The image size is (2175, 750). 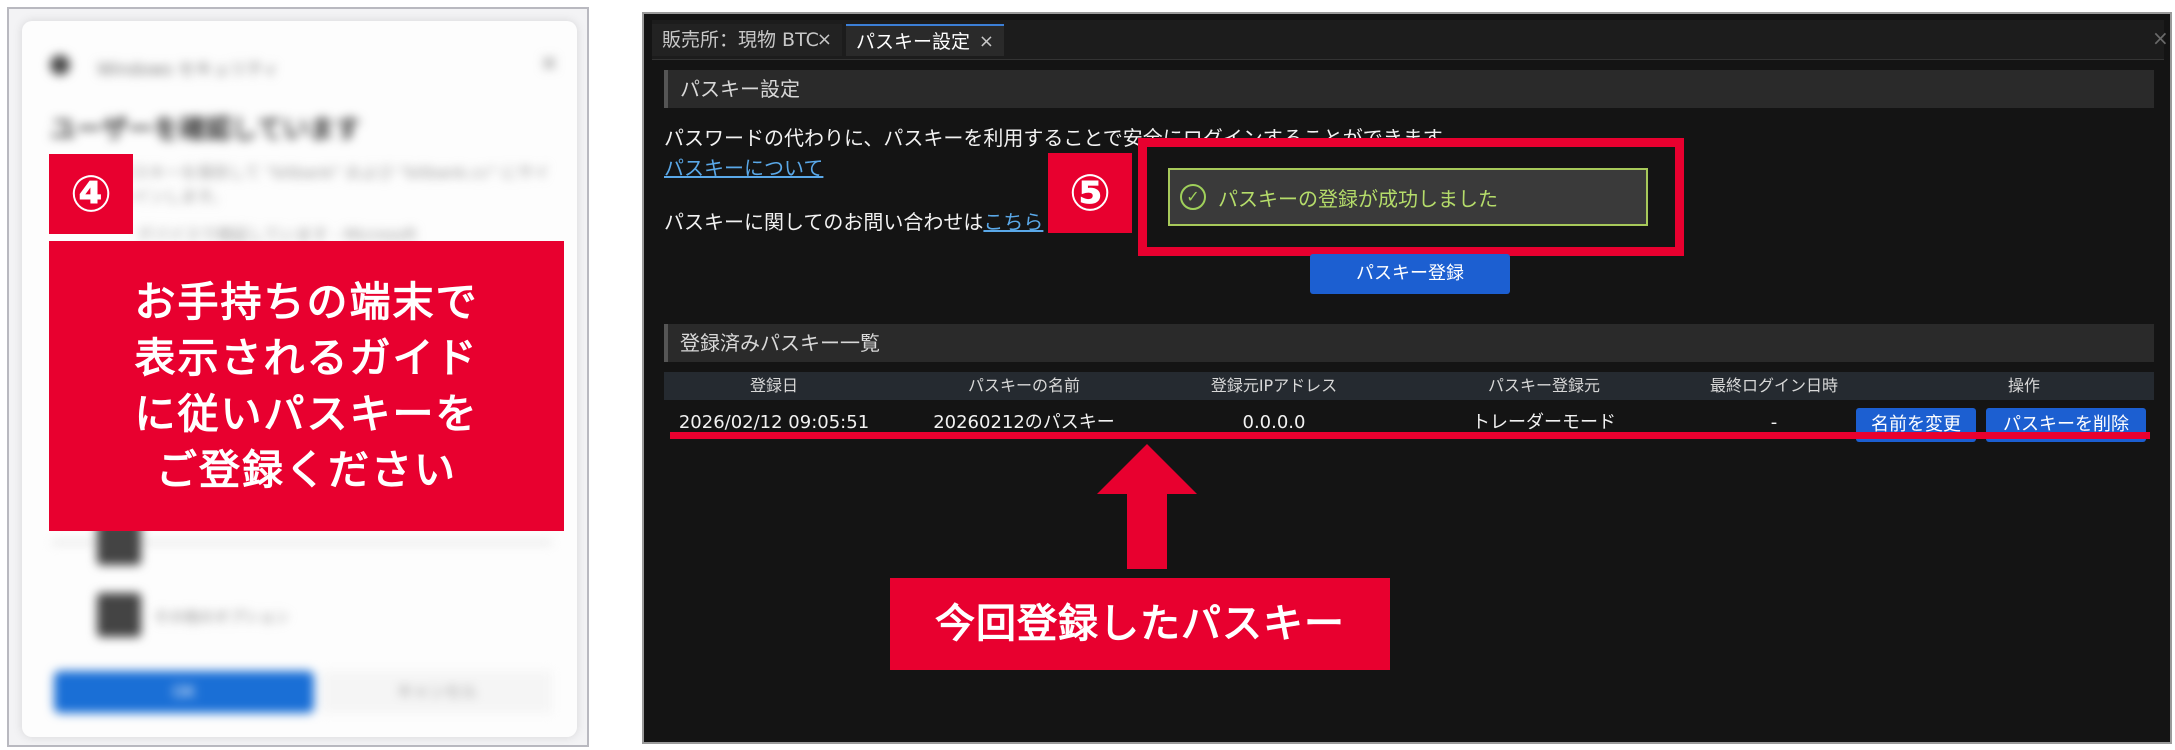 I want to click on col-header-last-login: 最終ログイン日時, so click(x=1773, y=385).